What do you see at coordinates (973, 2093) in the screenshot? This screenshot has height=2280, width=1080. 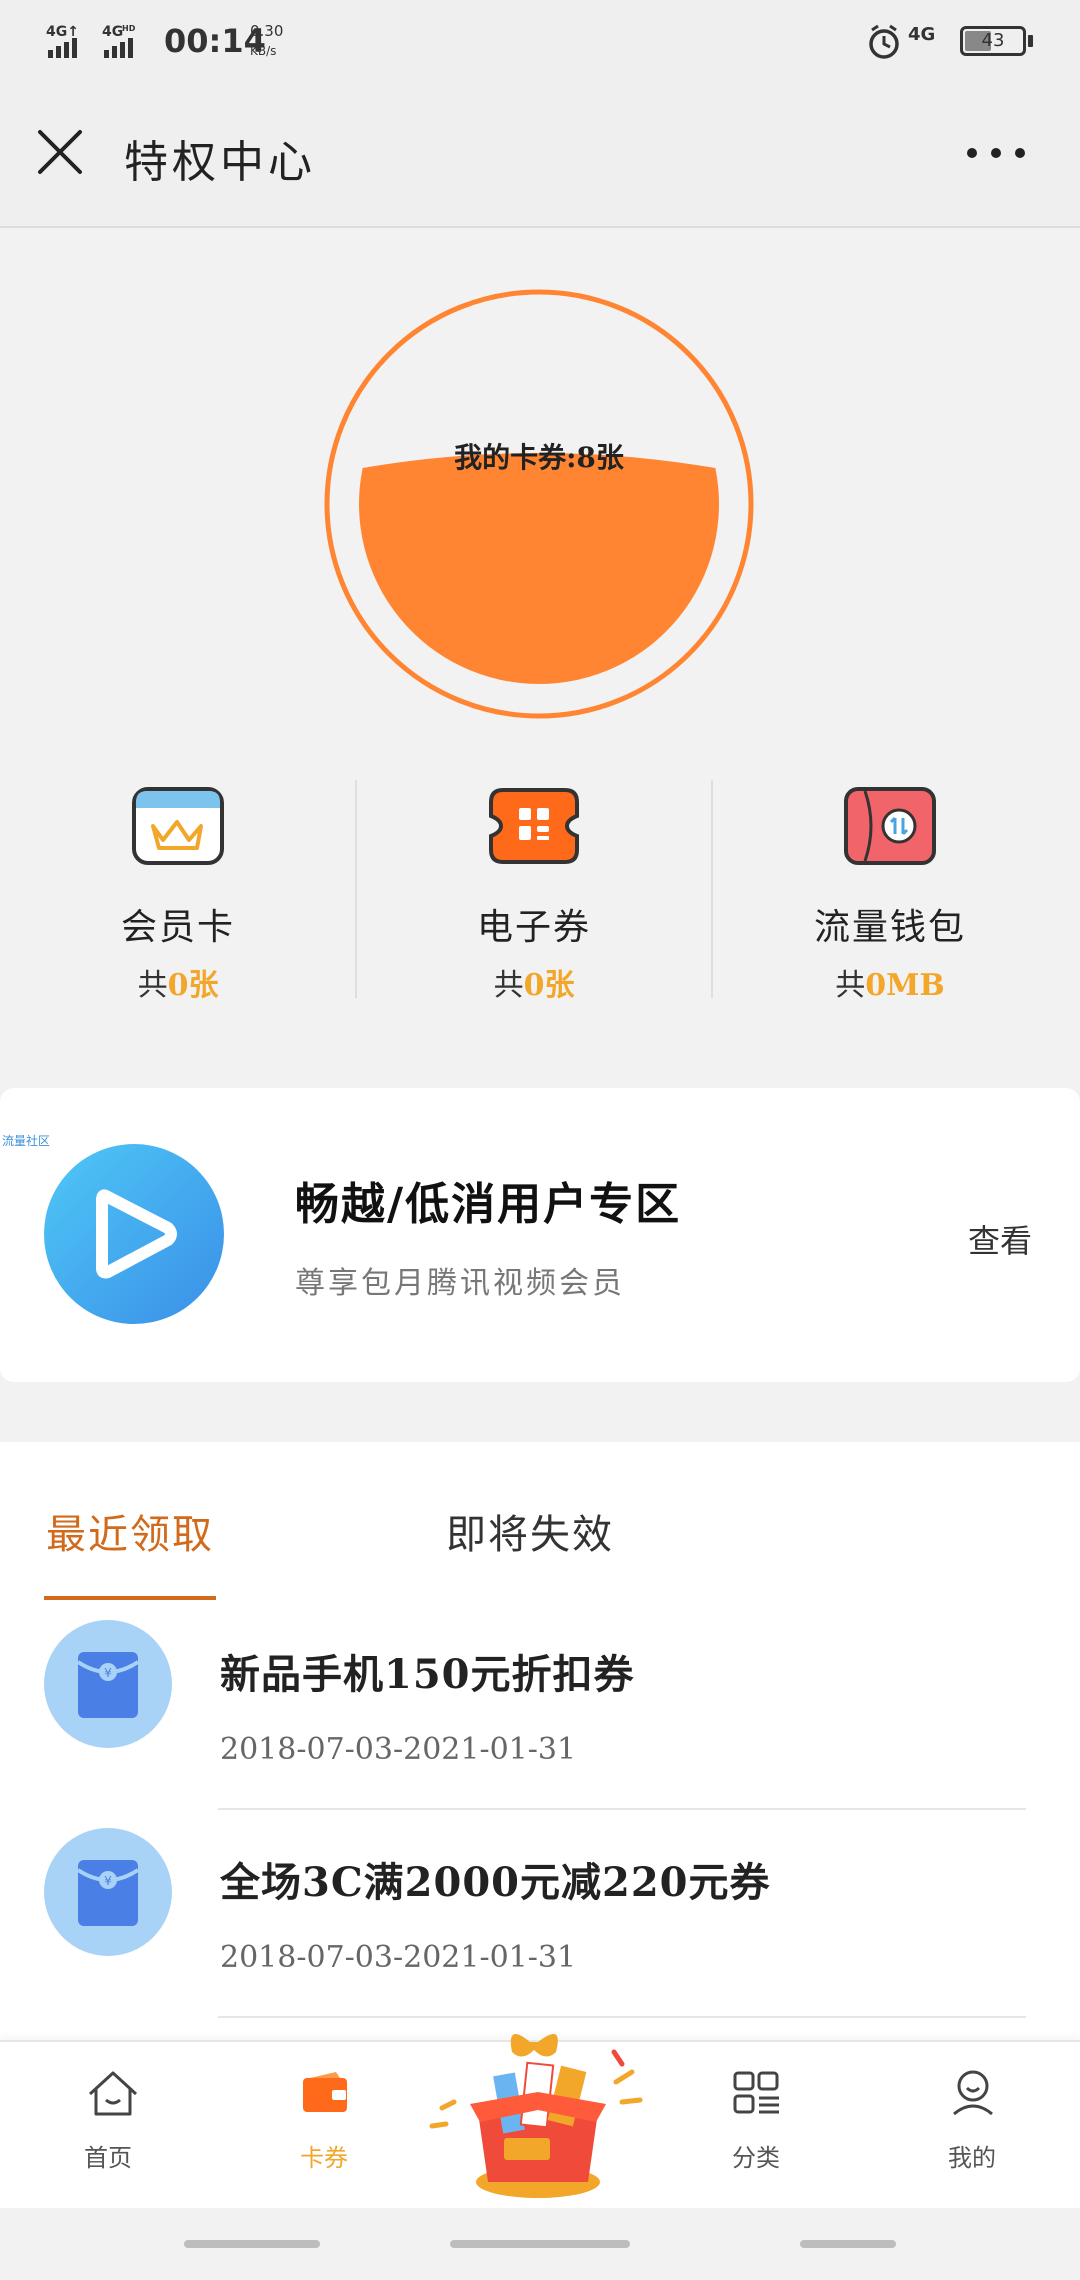 I see `profile-icon` at bounding box center [973, 2093].